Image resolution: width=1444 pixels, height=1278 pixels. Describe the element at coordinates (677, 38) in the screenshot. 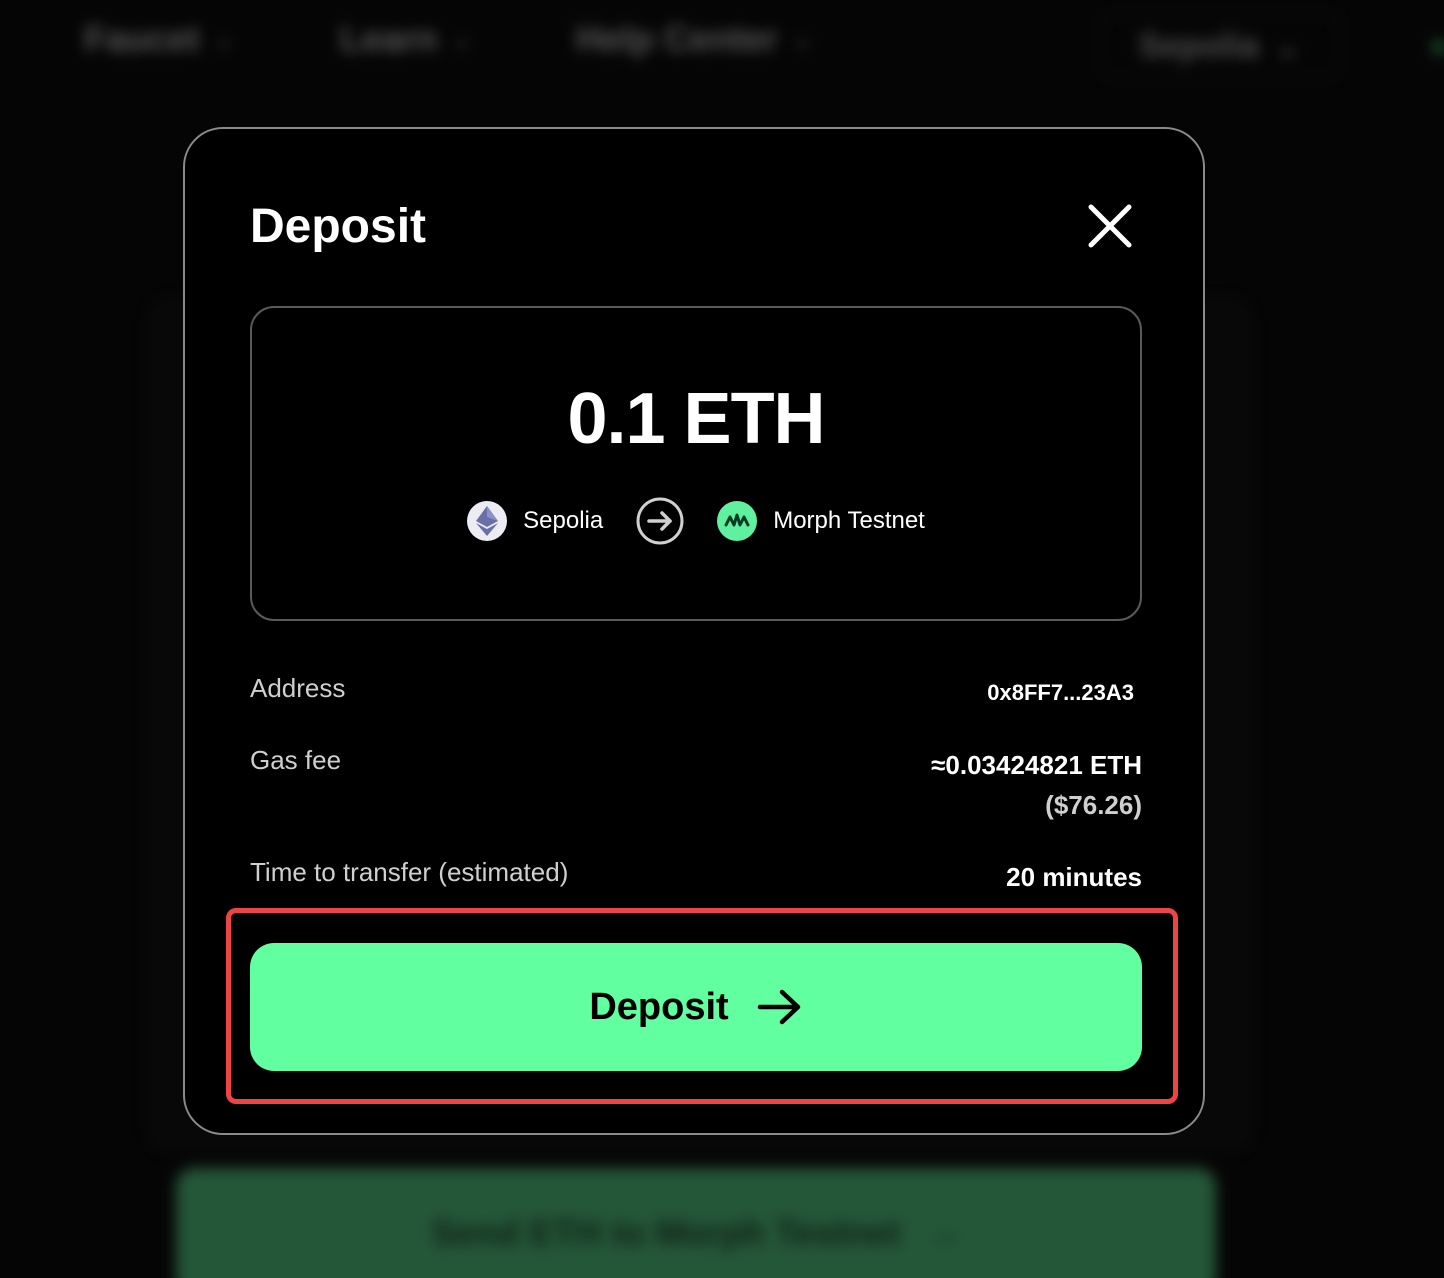

I see `nav-item-label: Help Center` at that location.